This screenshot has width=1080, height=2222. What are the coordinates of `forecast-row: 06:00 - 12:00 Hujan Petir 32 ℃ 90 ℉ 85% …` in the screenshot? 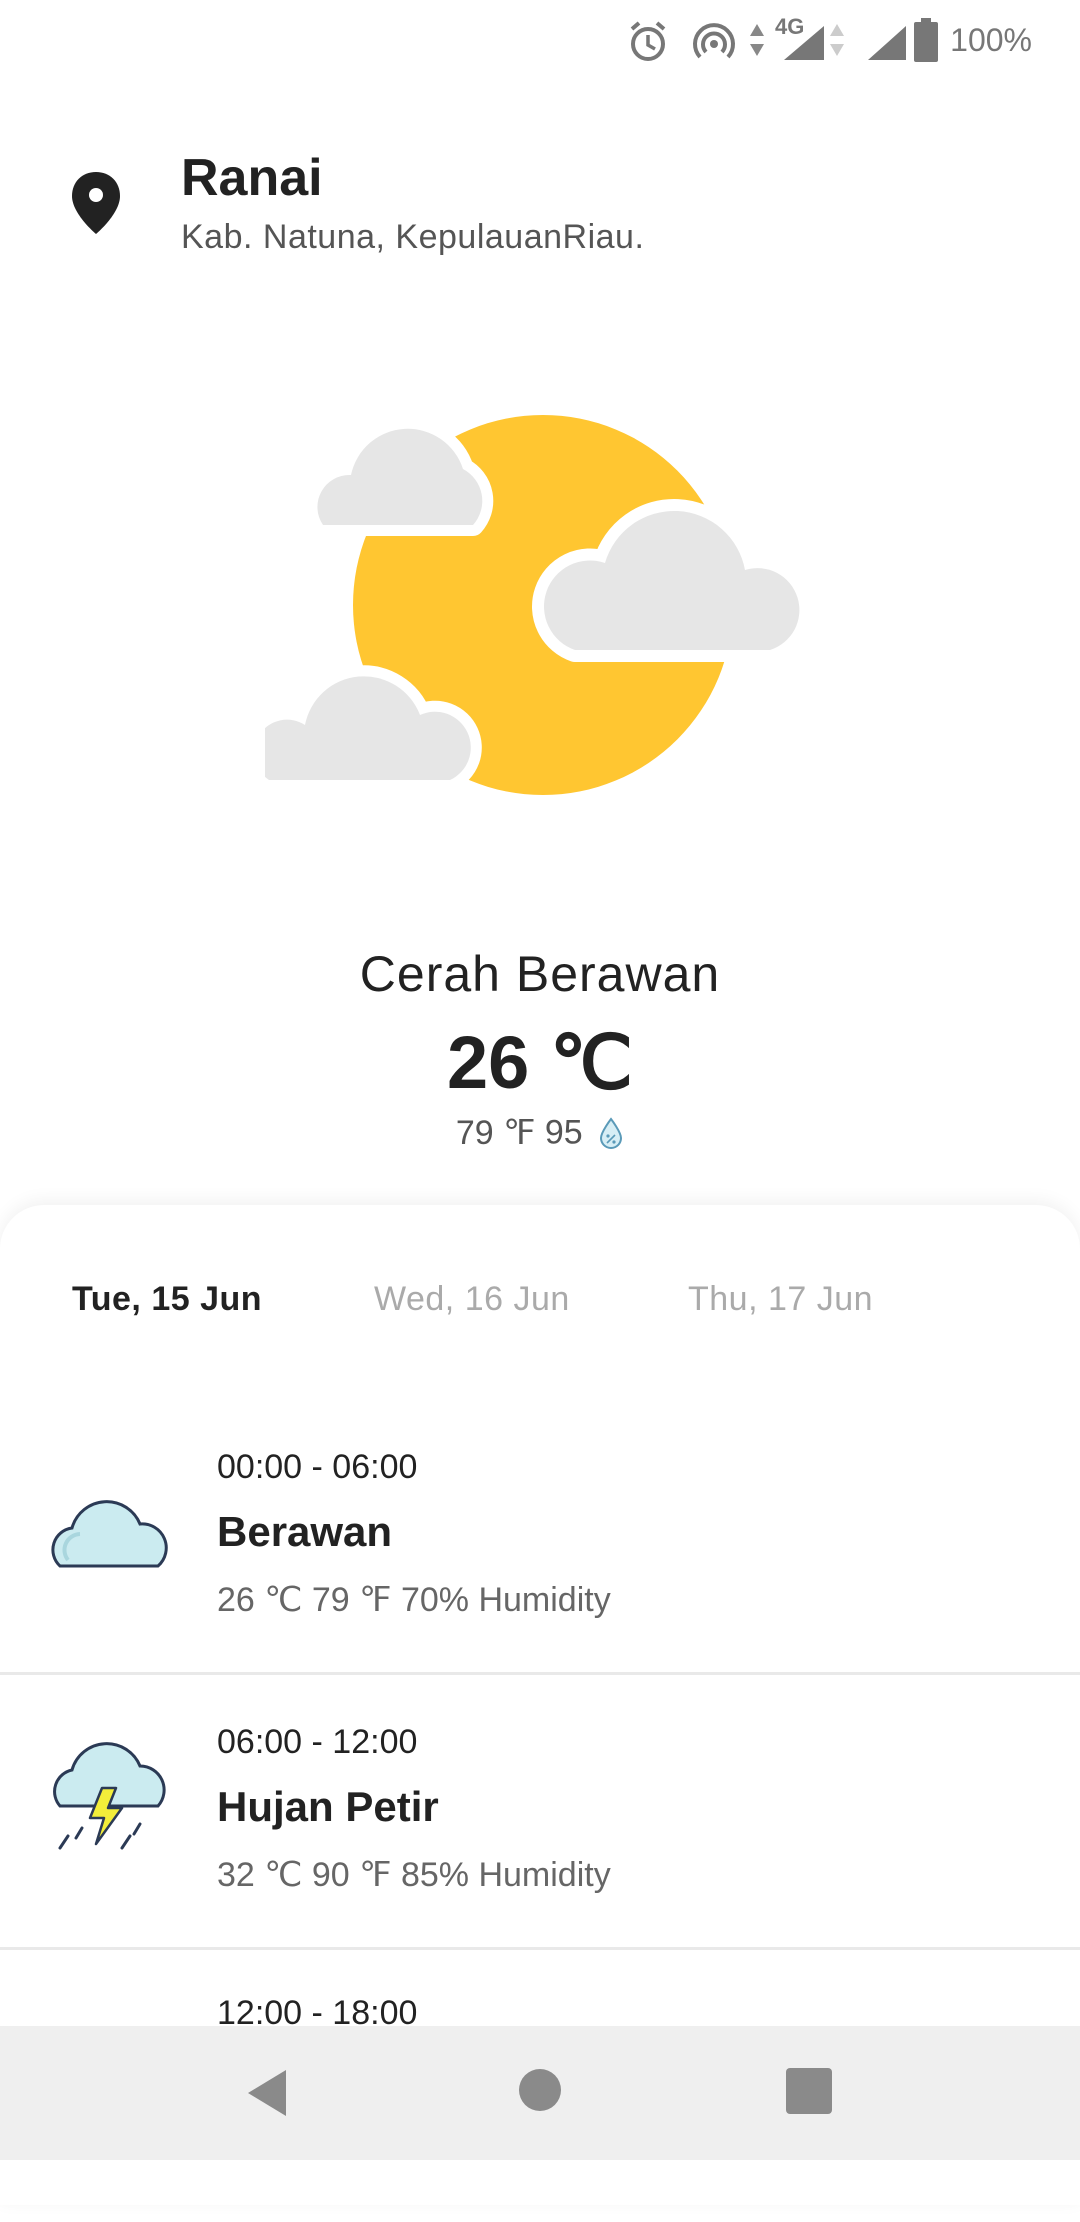 It's located at (540, 1812).